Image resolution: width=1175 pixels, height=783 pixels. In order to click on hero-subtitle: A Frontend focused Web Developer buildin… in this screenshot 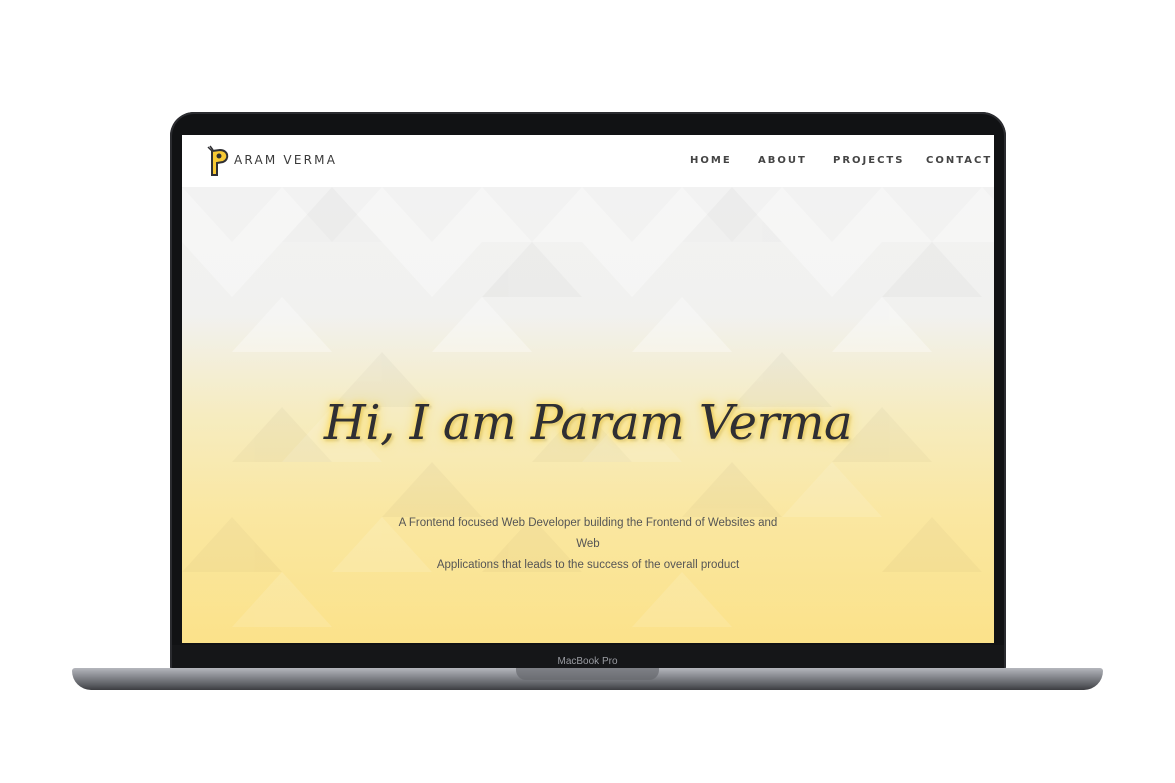, I will do `click(588, 544)`.